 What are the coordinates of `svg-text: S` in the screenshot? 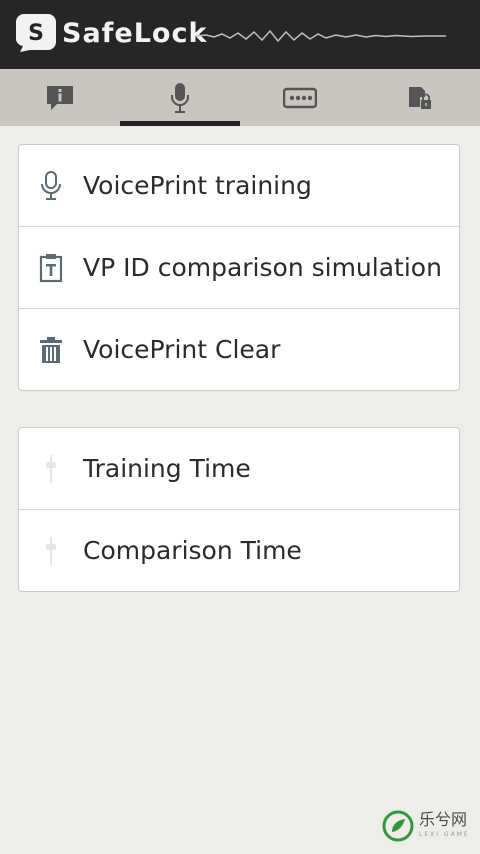 It's located at (36, 33).